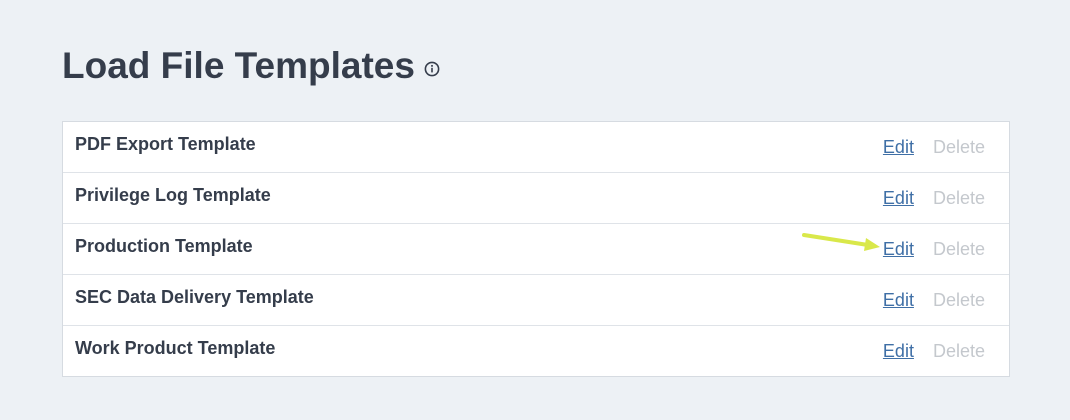 This screenshot has width=1070, height=420. I want to click on page-header: Load File Templates, so click(251, 66).